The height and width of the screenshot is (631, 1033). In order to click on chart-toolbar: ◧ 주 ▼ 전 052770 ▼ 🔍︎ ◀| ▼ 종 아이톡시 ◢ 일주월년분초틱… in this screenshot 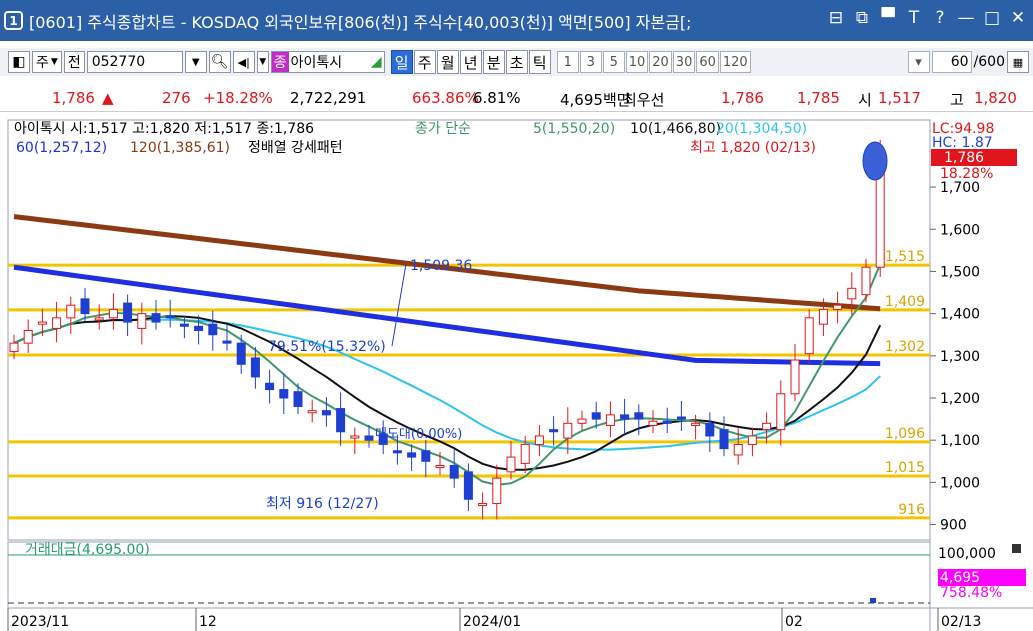, I will do `click(516, 62)`.